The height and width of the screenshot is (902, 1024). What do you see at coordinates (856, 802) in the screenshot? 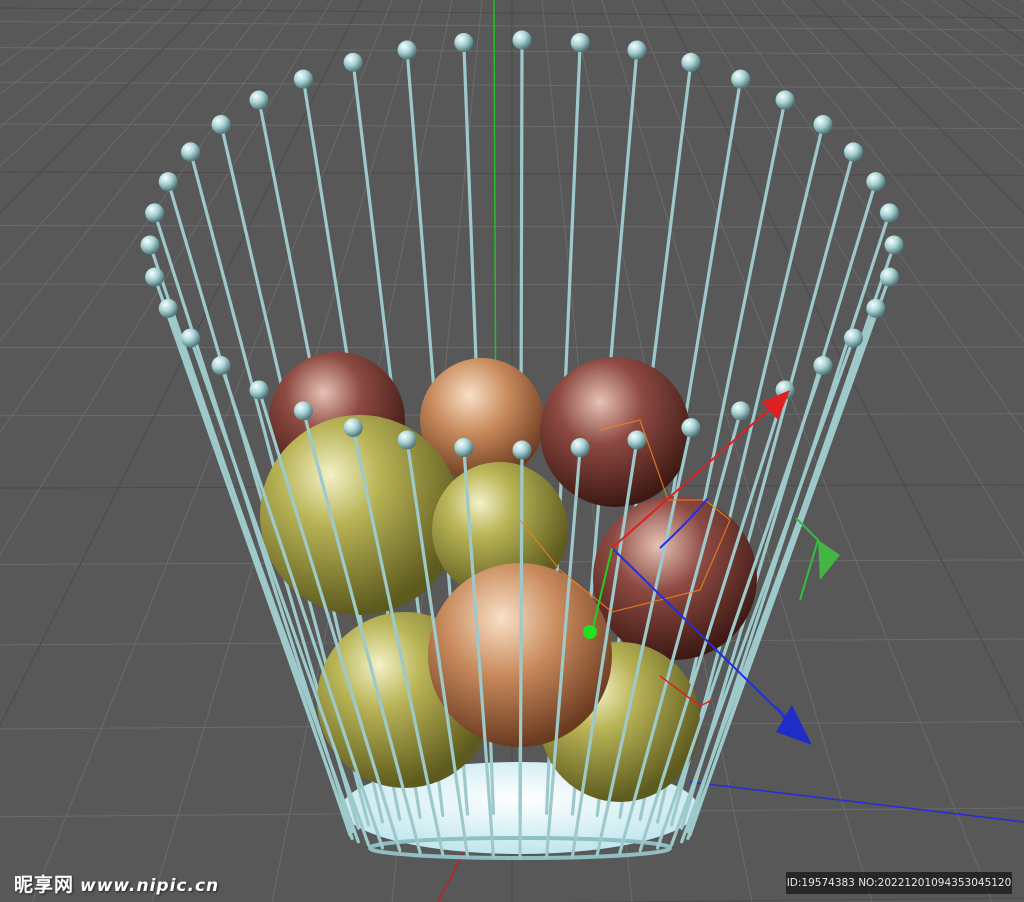
I see `world-x-axis` at bounding box center [856, 802].